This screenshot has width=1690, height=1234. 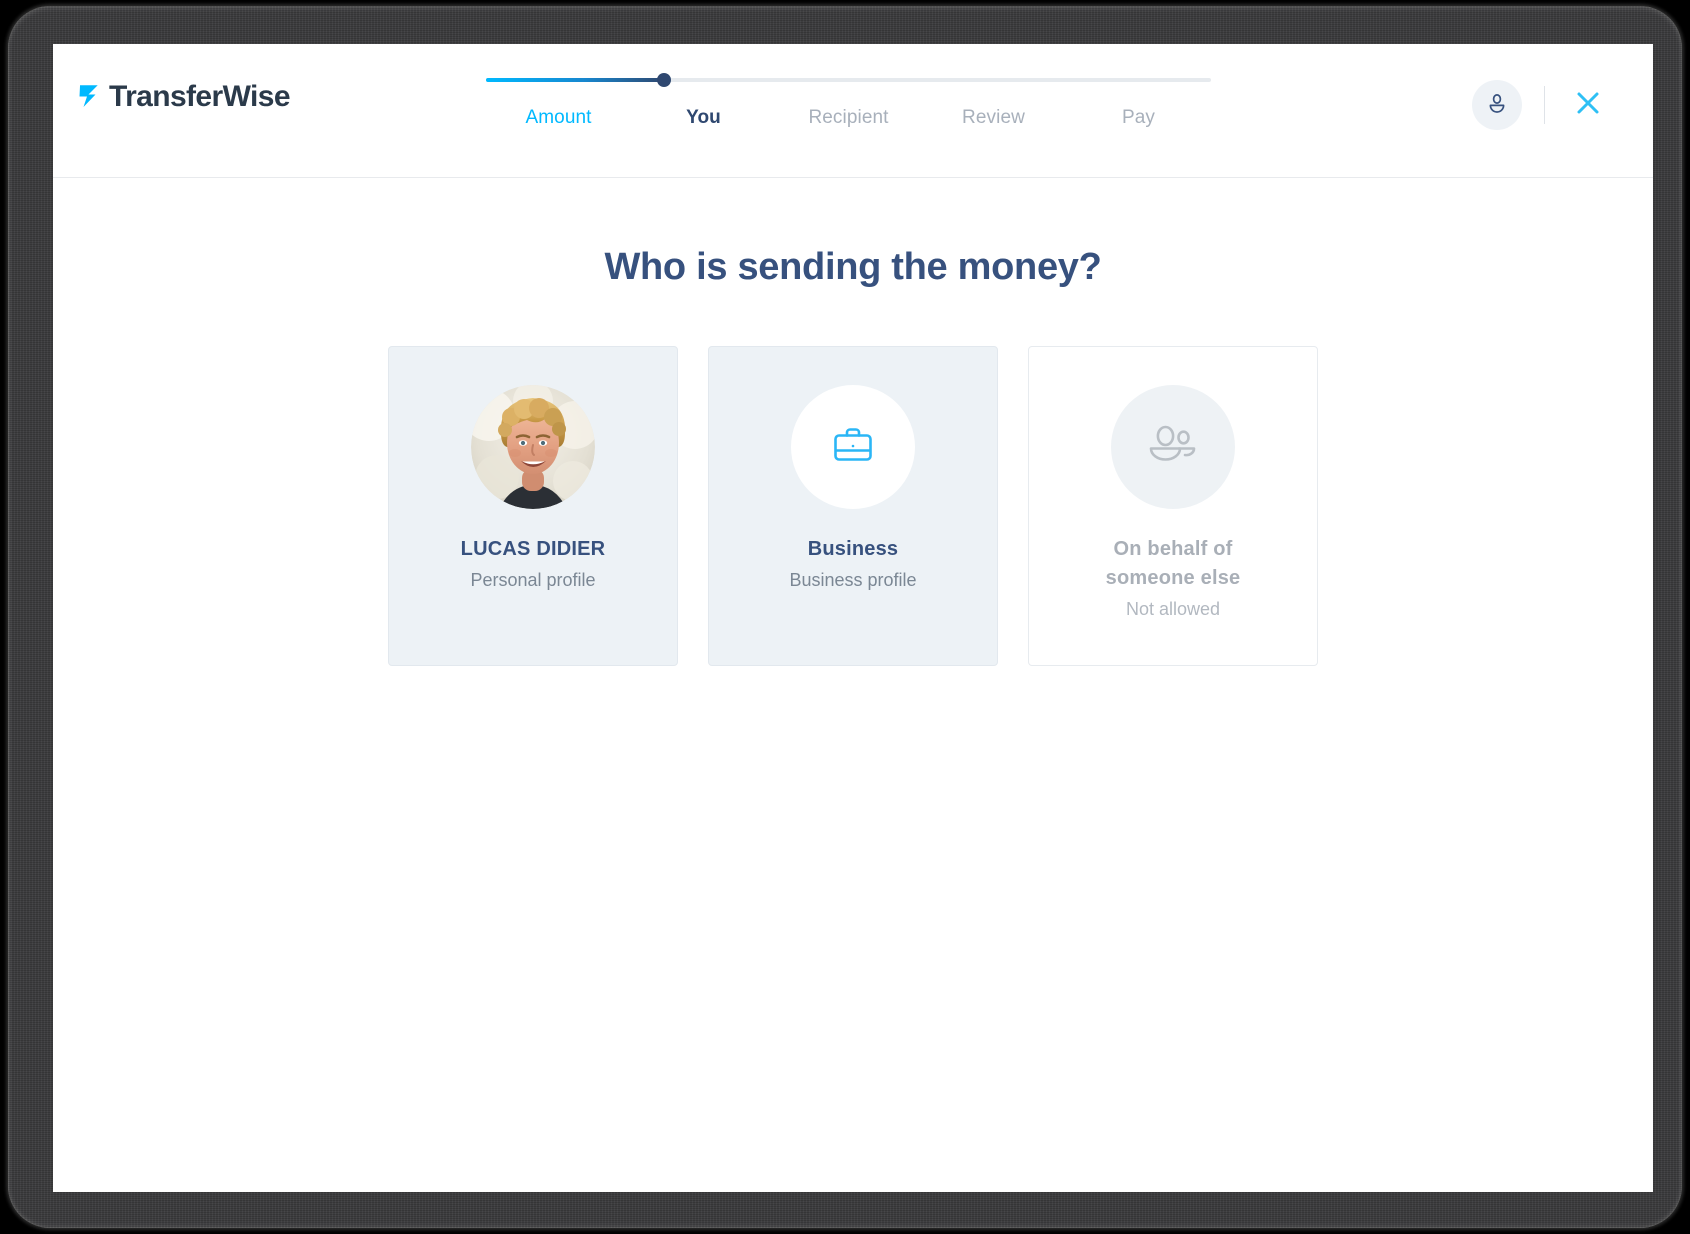 I want to click on header-divider, so click(x=1544, y=105).